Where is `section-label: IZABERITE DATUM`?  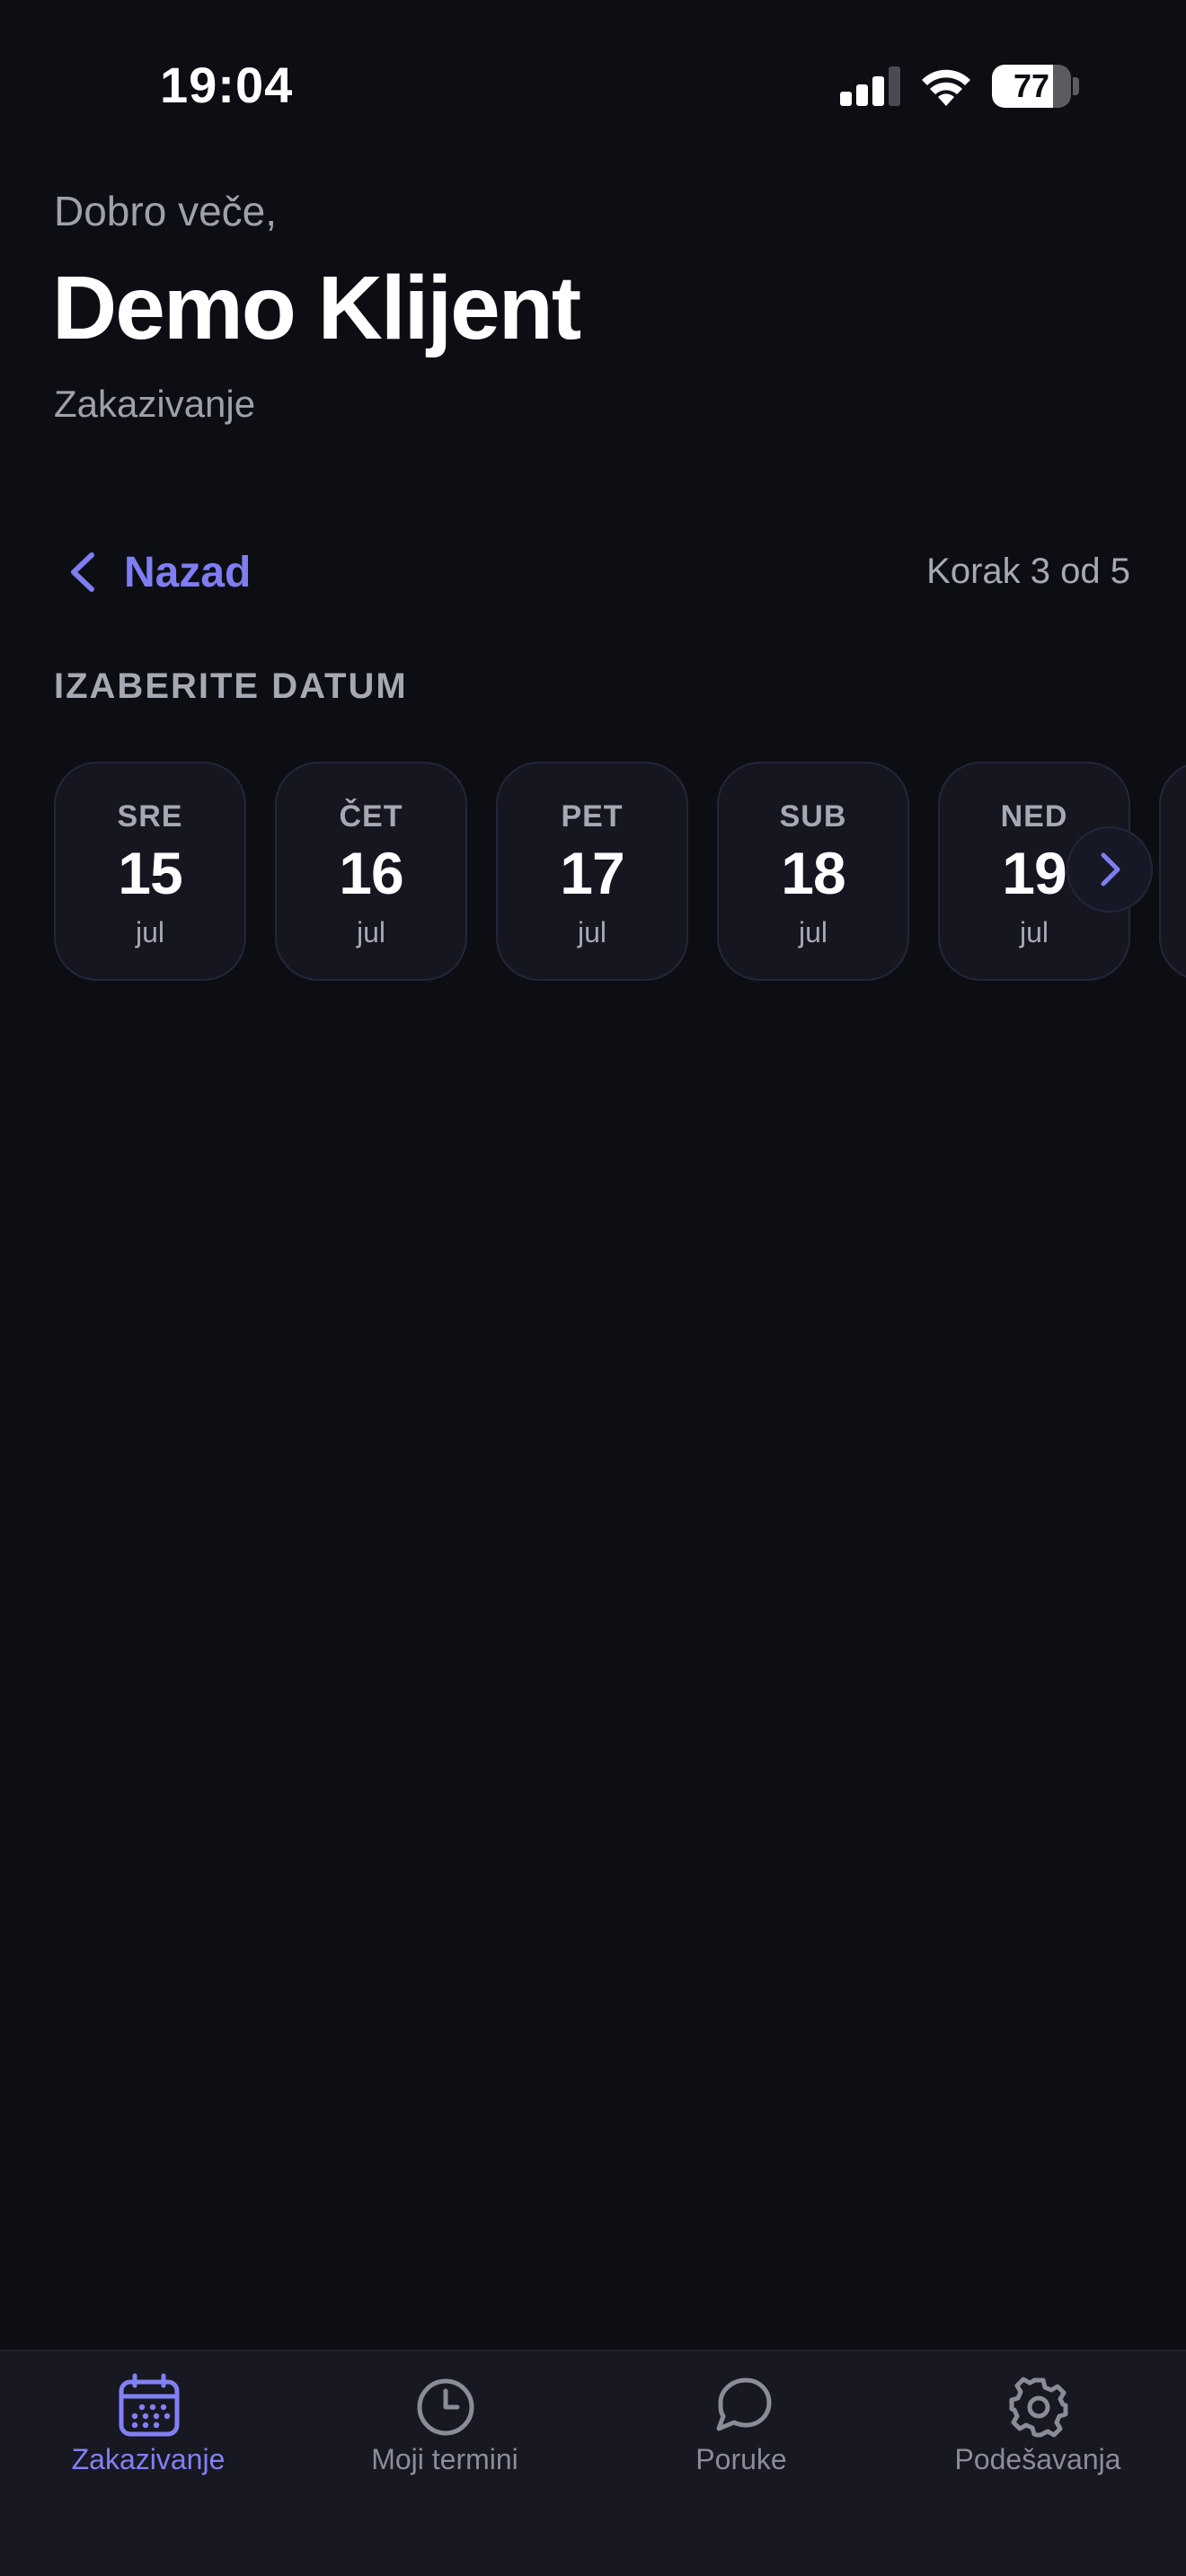 section-label: IZABERITE DATUM is located at coordinates (231, 686).